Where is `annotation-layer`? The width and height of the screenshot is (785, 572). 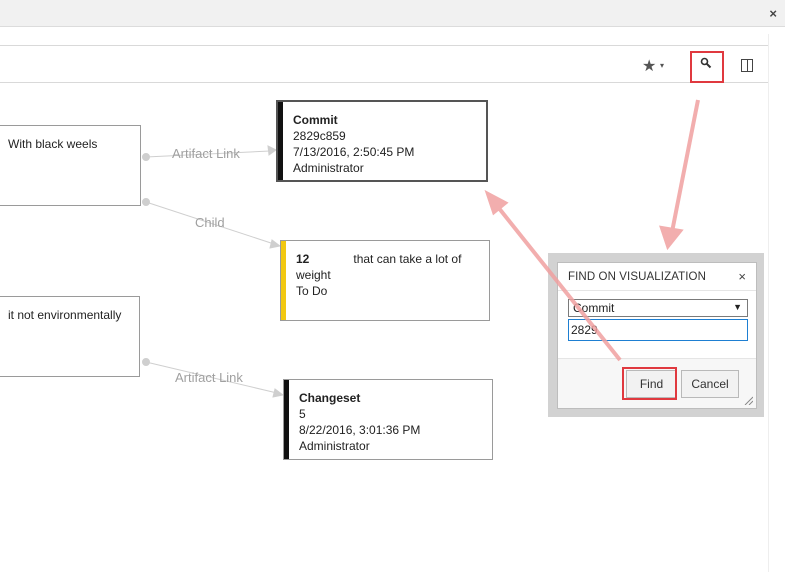
annotation-layer is located at coordinates (592, 230).